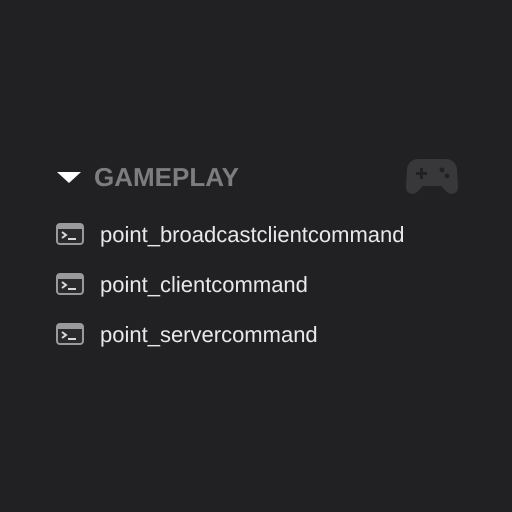 This screenshot has height=512, width=512. What do you see at coordinates (432, 177) in the screenshot?
I see `gamepad-icon` at bounding box center [432, 177].